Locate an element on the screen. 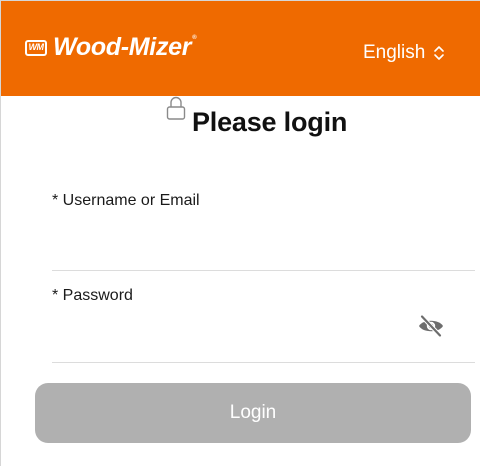 The image size is (480, 466). chevron-up-down-icon is located at coordinates (439, 53).